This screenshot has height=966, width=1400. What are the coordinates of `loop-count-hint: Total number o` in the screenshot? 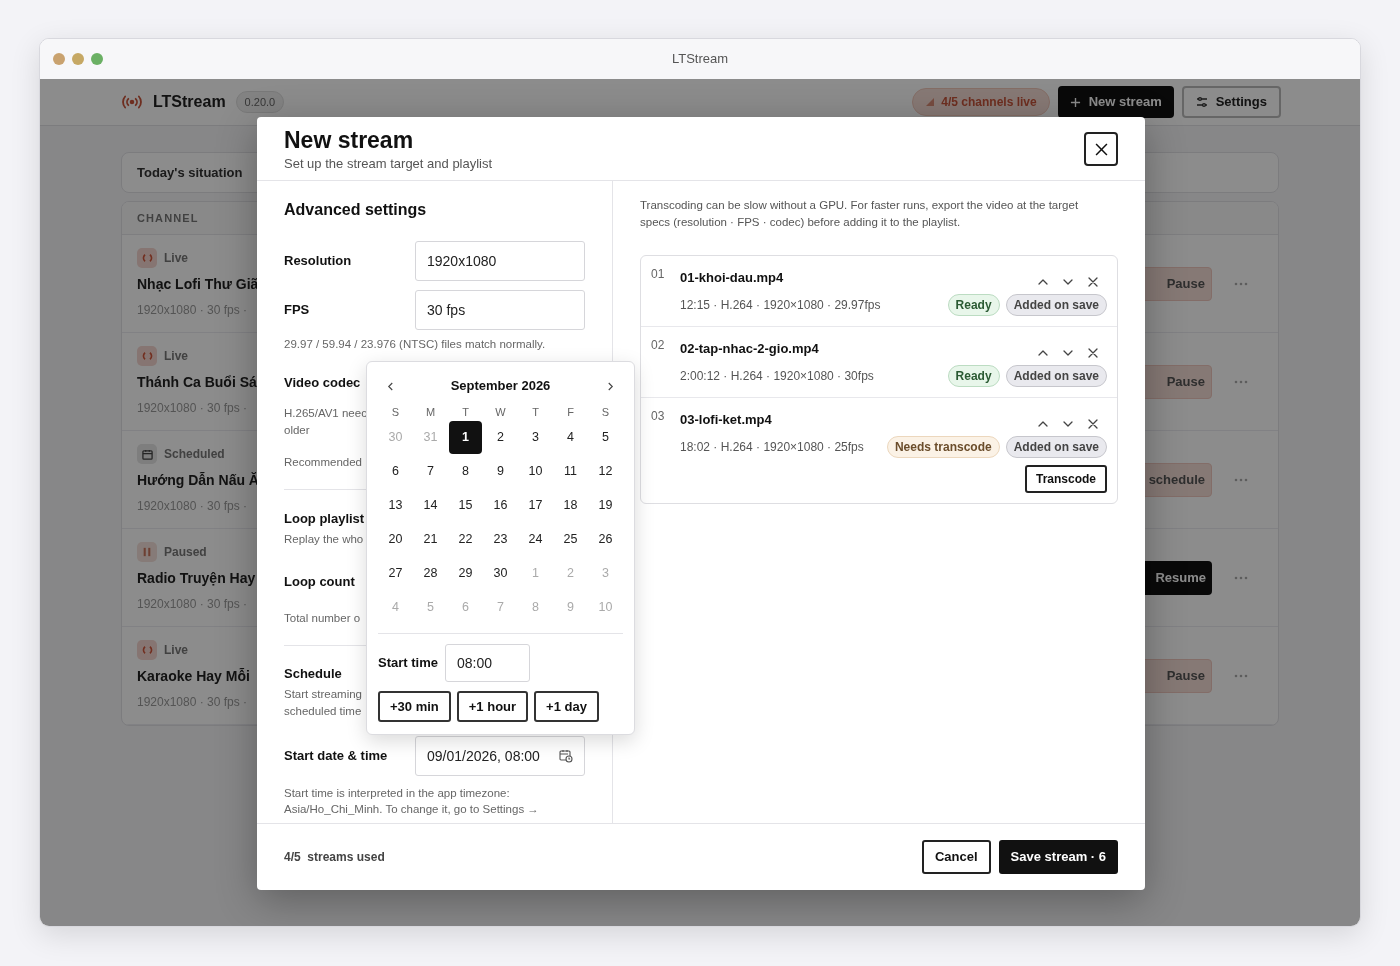 It's located at (322, 618).